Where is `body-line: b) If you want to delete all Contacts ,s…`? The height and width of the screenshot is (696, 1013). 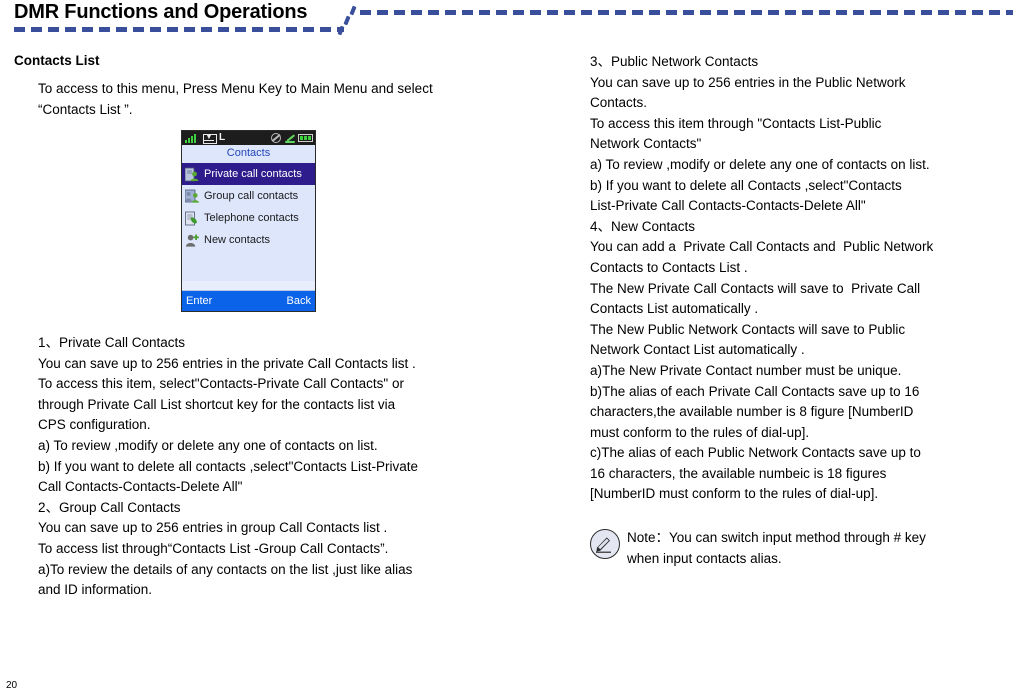
body-line: b) If you want to delete all Contacts ,s… is located at coordinates (746, 185).